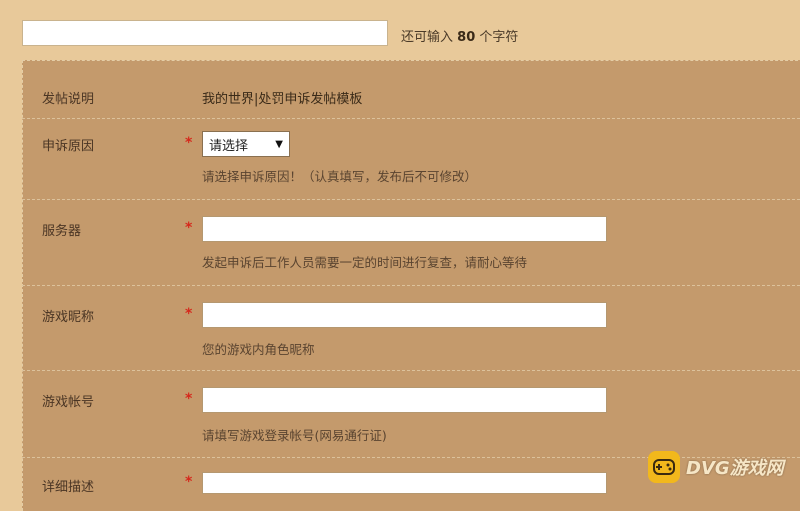  What do you see at coordinates (229, 146) in the screenshot?
I see `reason-select-value: 请选择` at bounding box center [229, 146].